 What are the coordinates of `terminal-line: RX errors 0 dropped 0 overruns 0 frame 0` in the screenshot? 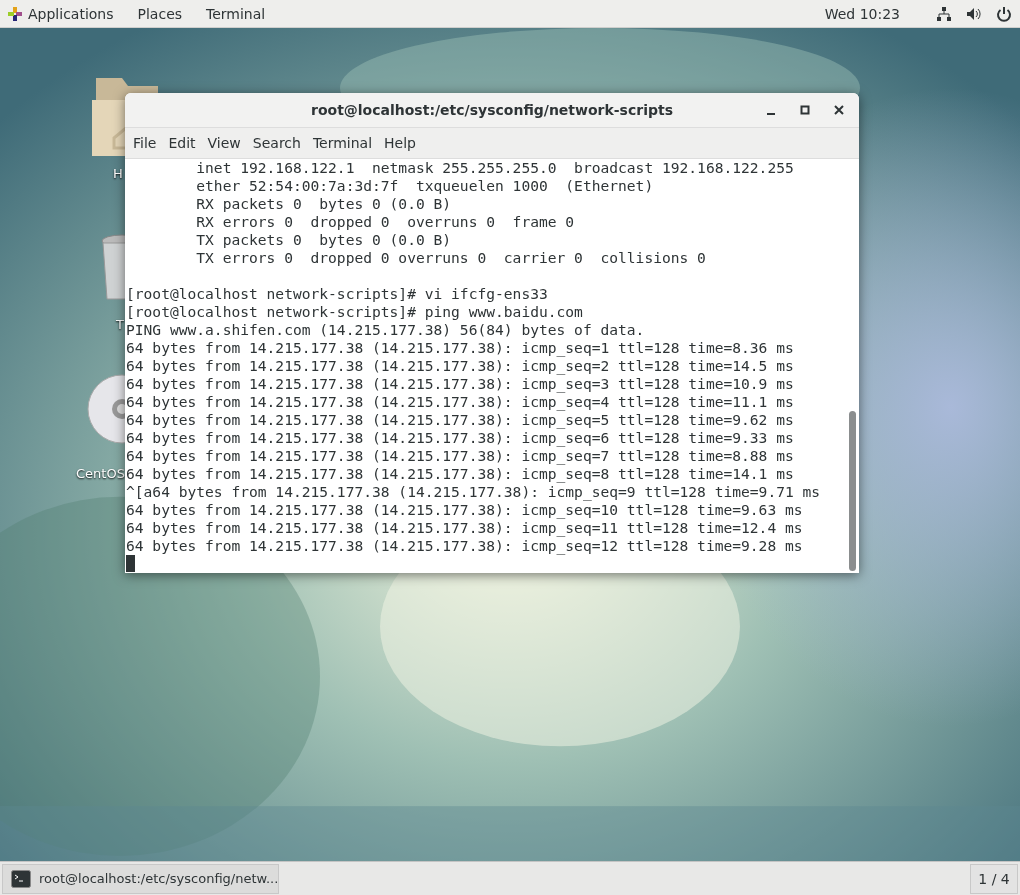 It's located at (385, 222).